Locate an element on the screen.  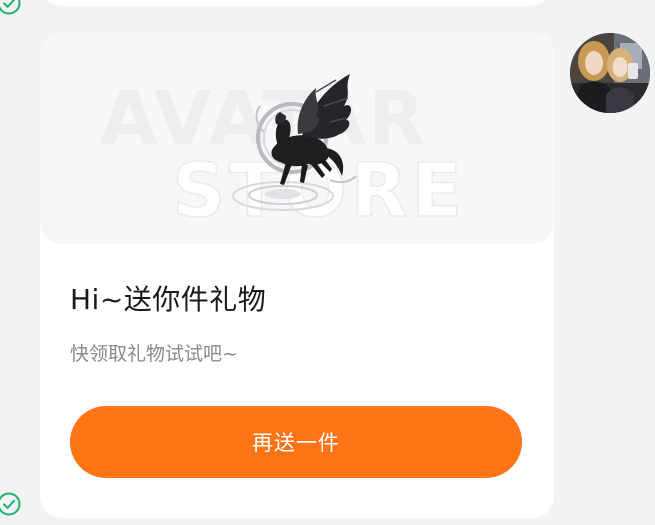
avatar is located at coordinates (610, 73).